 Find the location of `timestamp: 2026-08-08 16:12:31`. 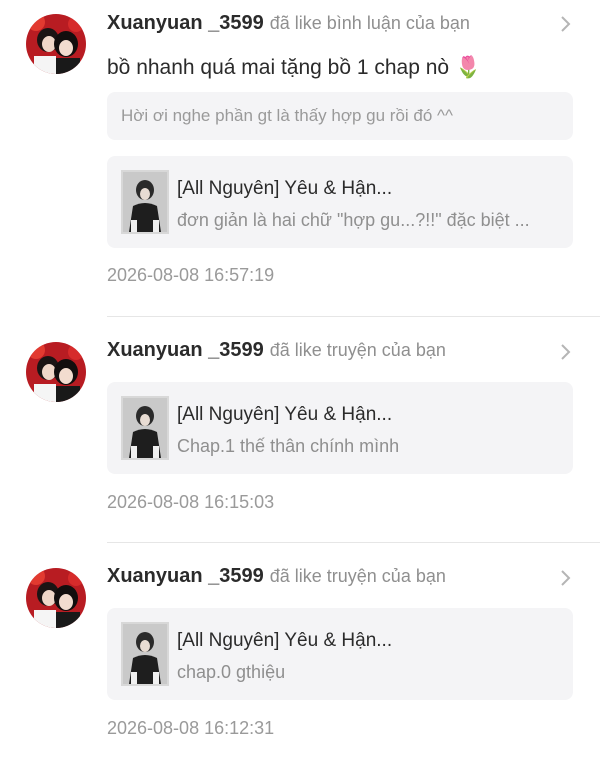

timestamp: 2026-08-08 16:12:31 is located at coordinates (191, 728).